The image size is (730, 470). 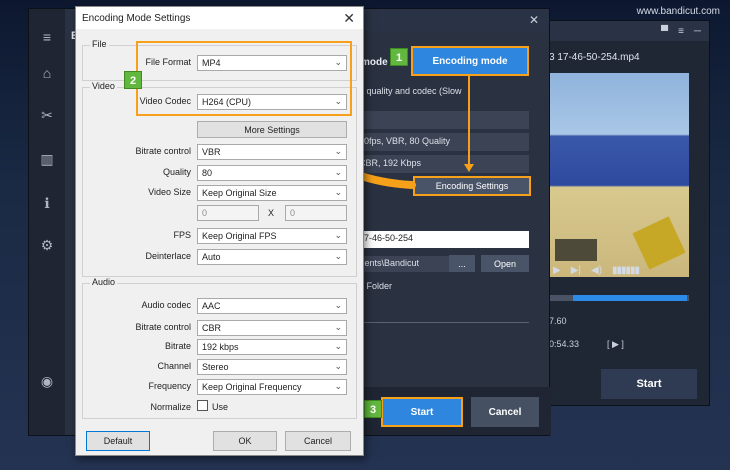 I want to click on frame-step-controls: [ ▶ ], so click(x=615, y=344).